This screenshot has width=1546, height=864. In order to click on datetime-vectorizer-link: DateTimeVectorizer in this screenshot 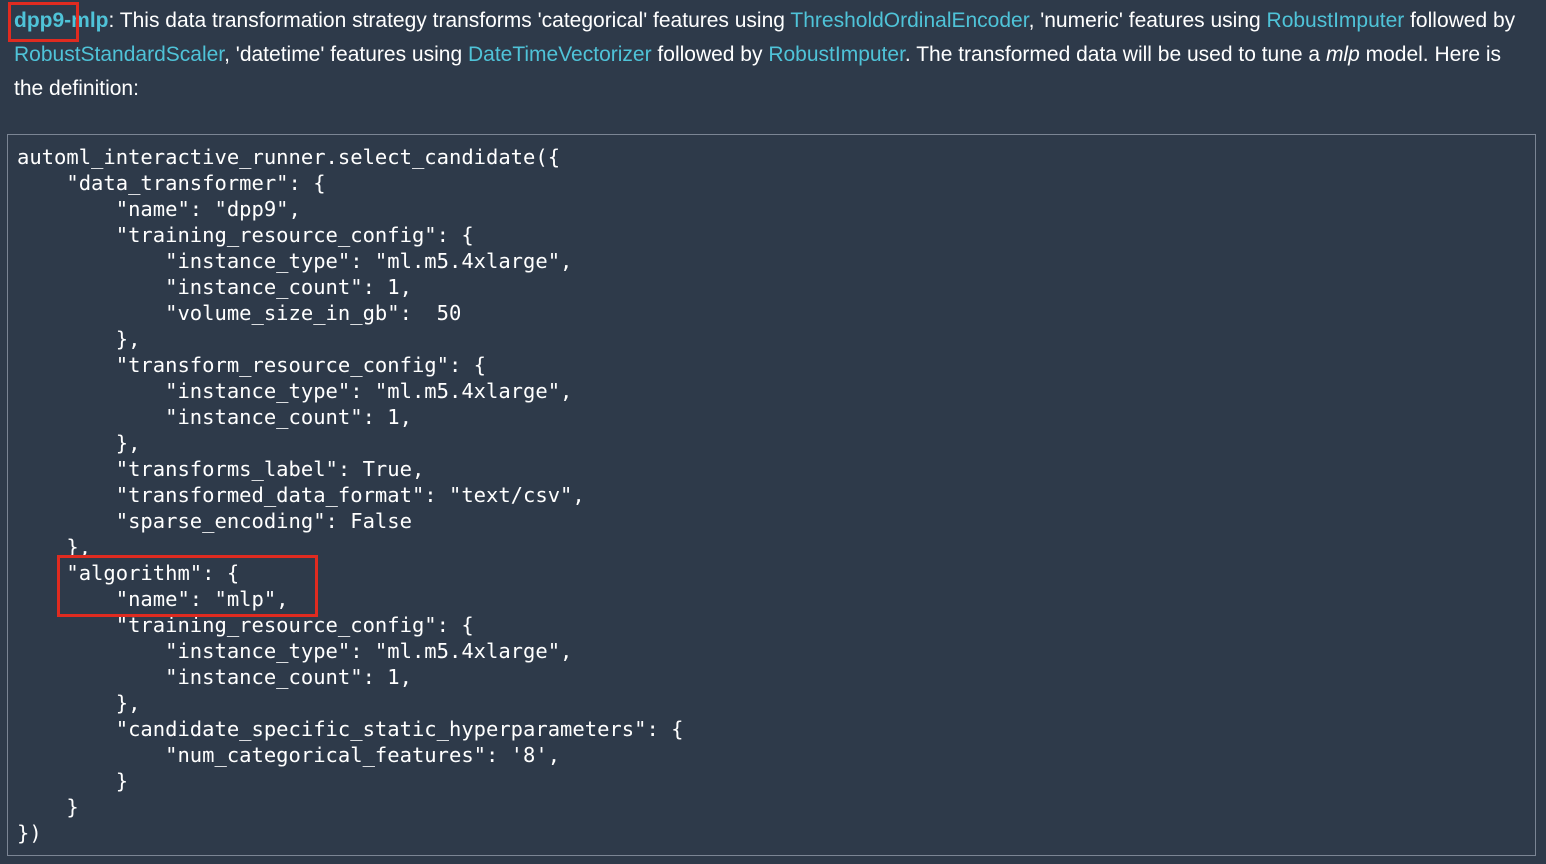, I will do `click(560, 54)`.